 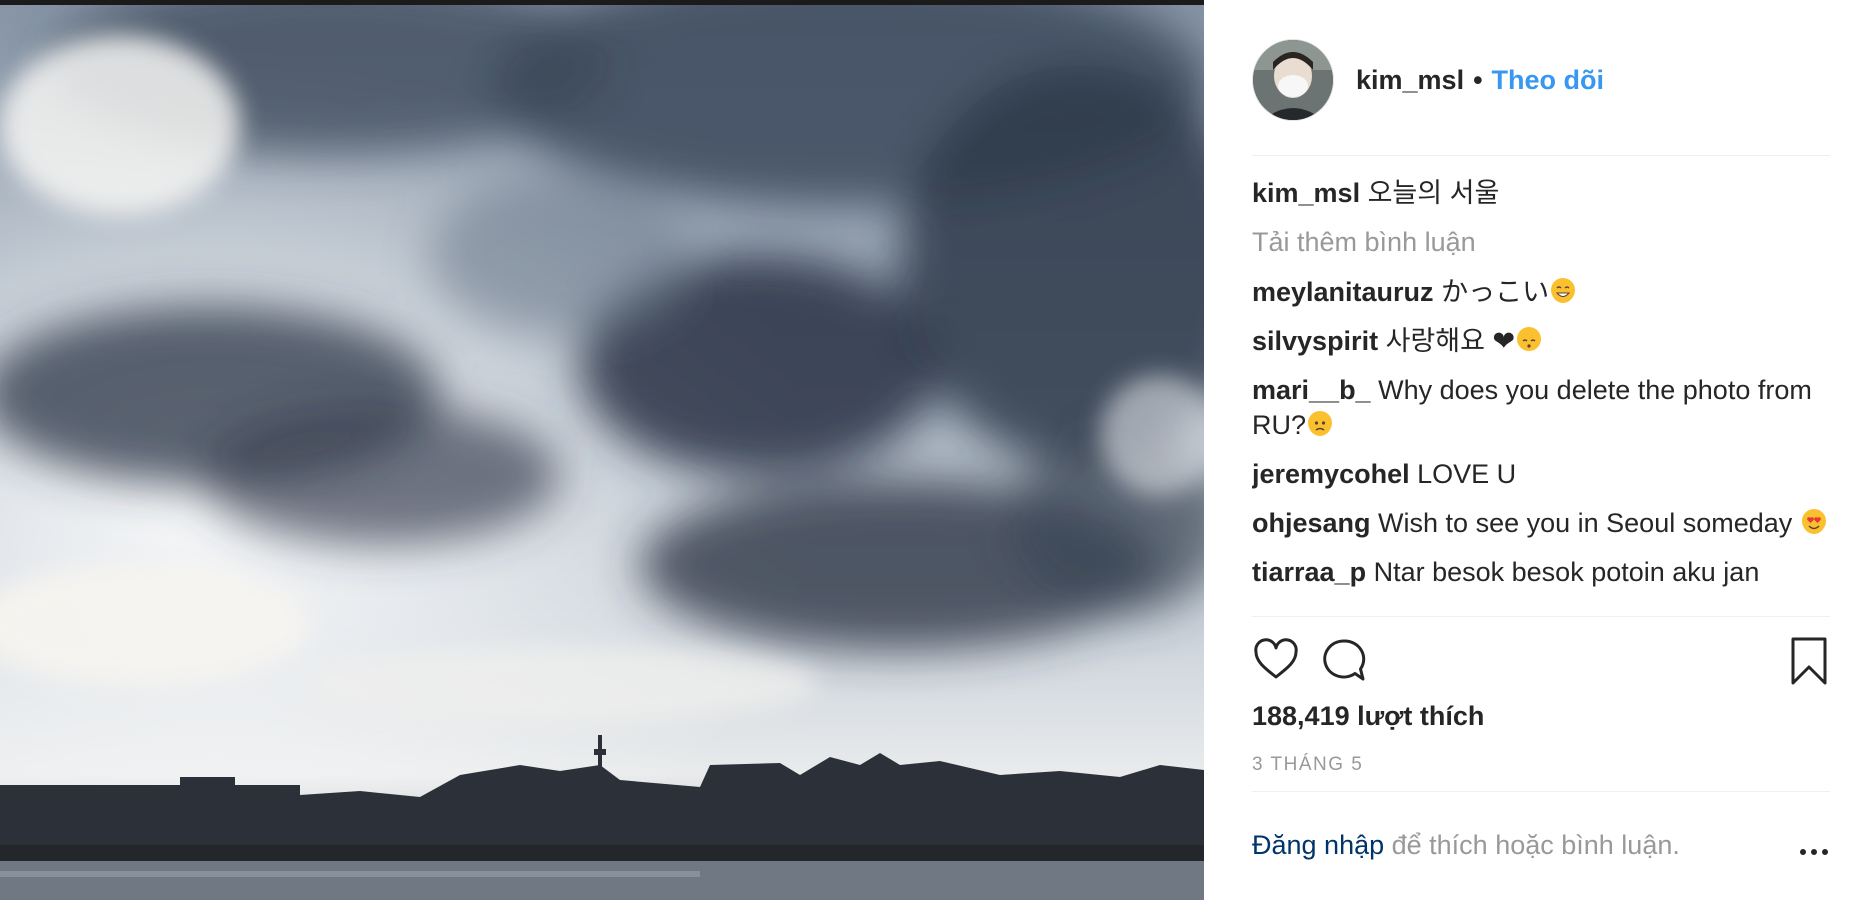 I want to click on caption: kim_msl 오늘의 서울, so click(x=1547, y=193).